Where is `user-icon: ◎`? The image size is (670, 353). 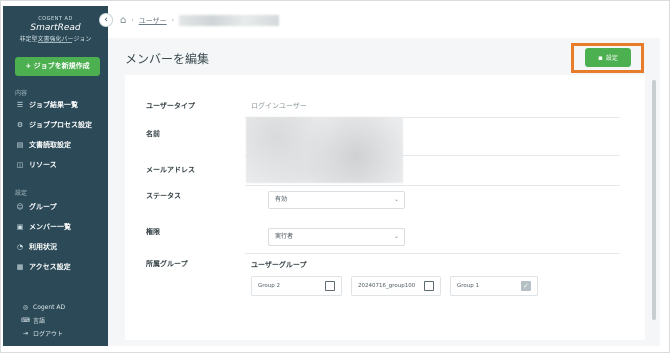 user-icon: ◎ is located at coordinates (25, 307).